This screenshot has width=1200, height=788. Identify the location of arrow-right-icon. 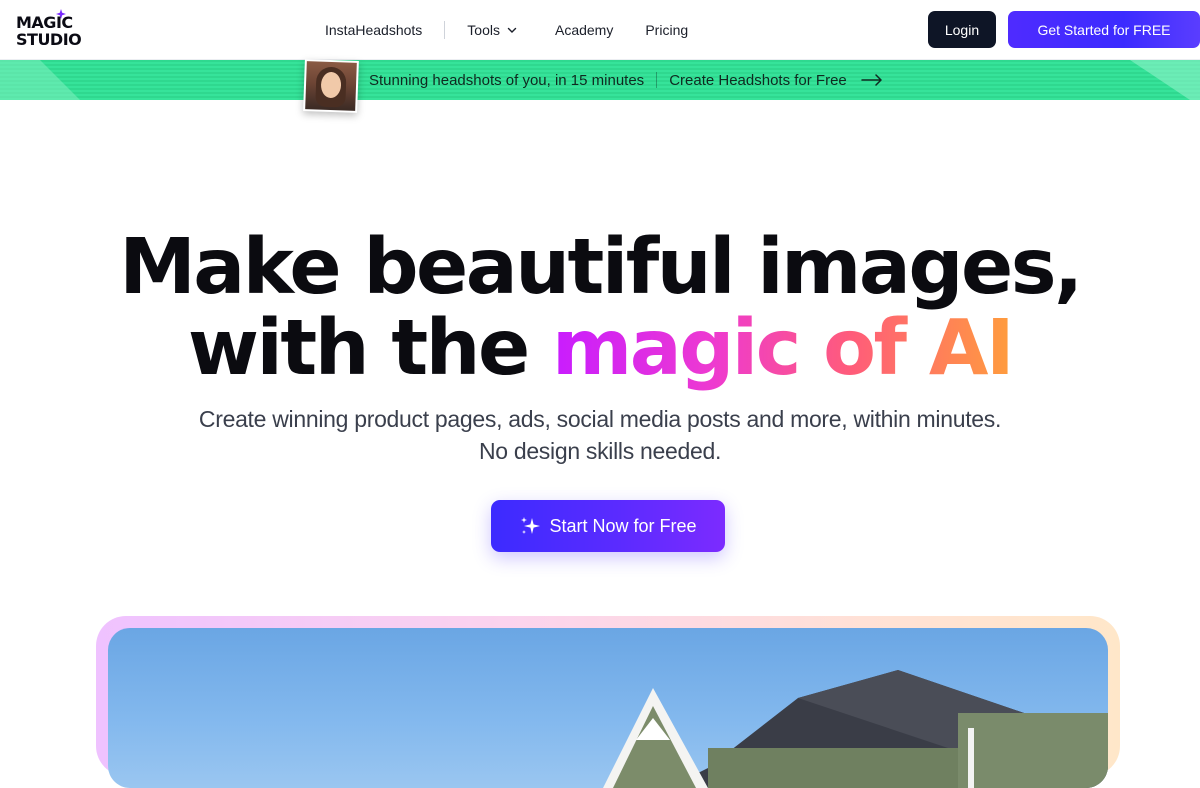
(871, 80).